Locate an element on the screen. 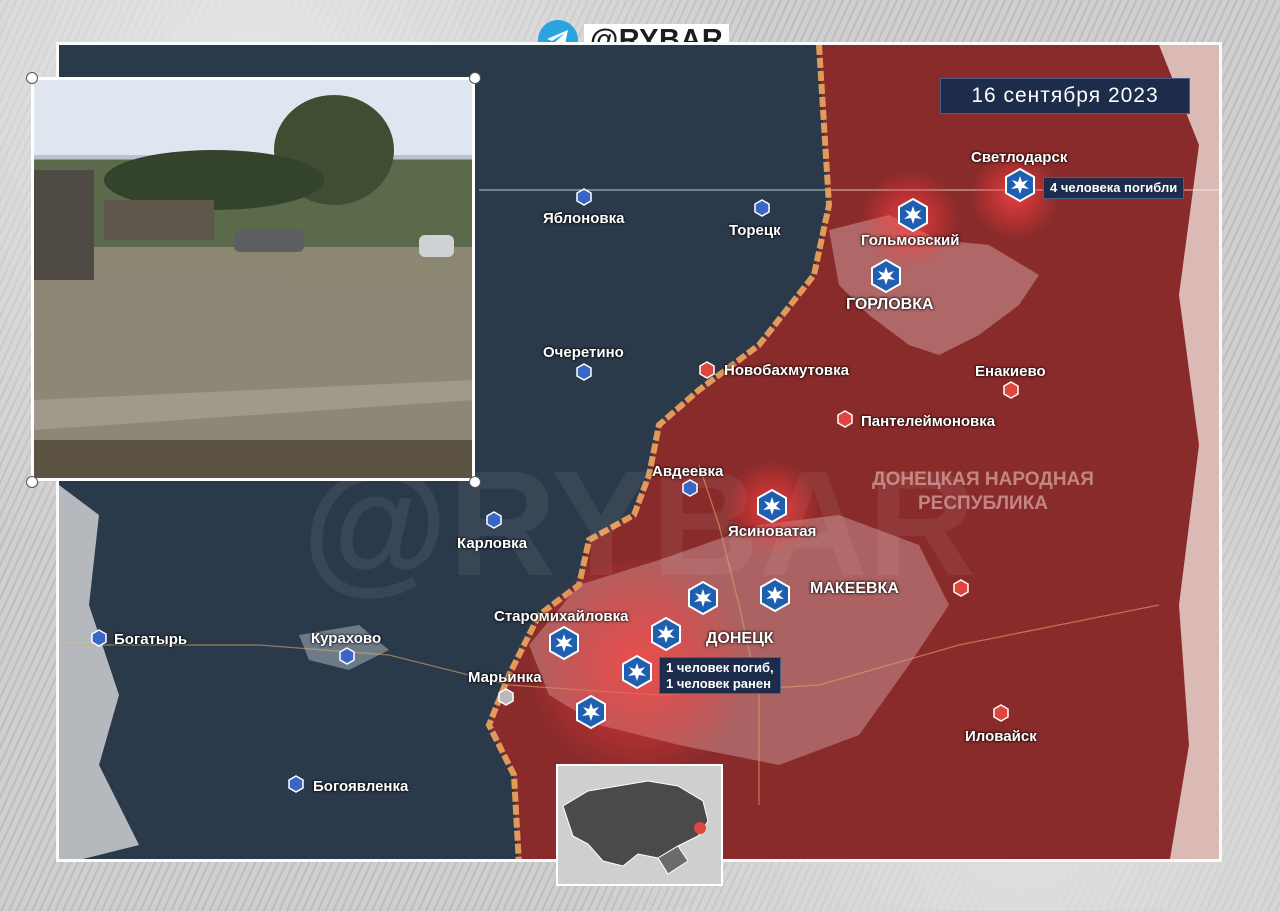  casualty-note: 1 человек погиб, 1 человек ранен is located at coordinates (720, 676).